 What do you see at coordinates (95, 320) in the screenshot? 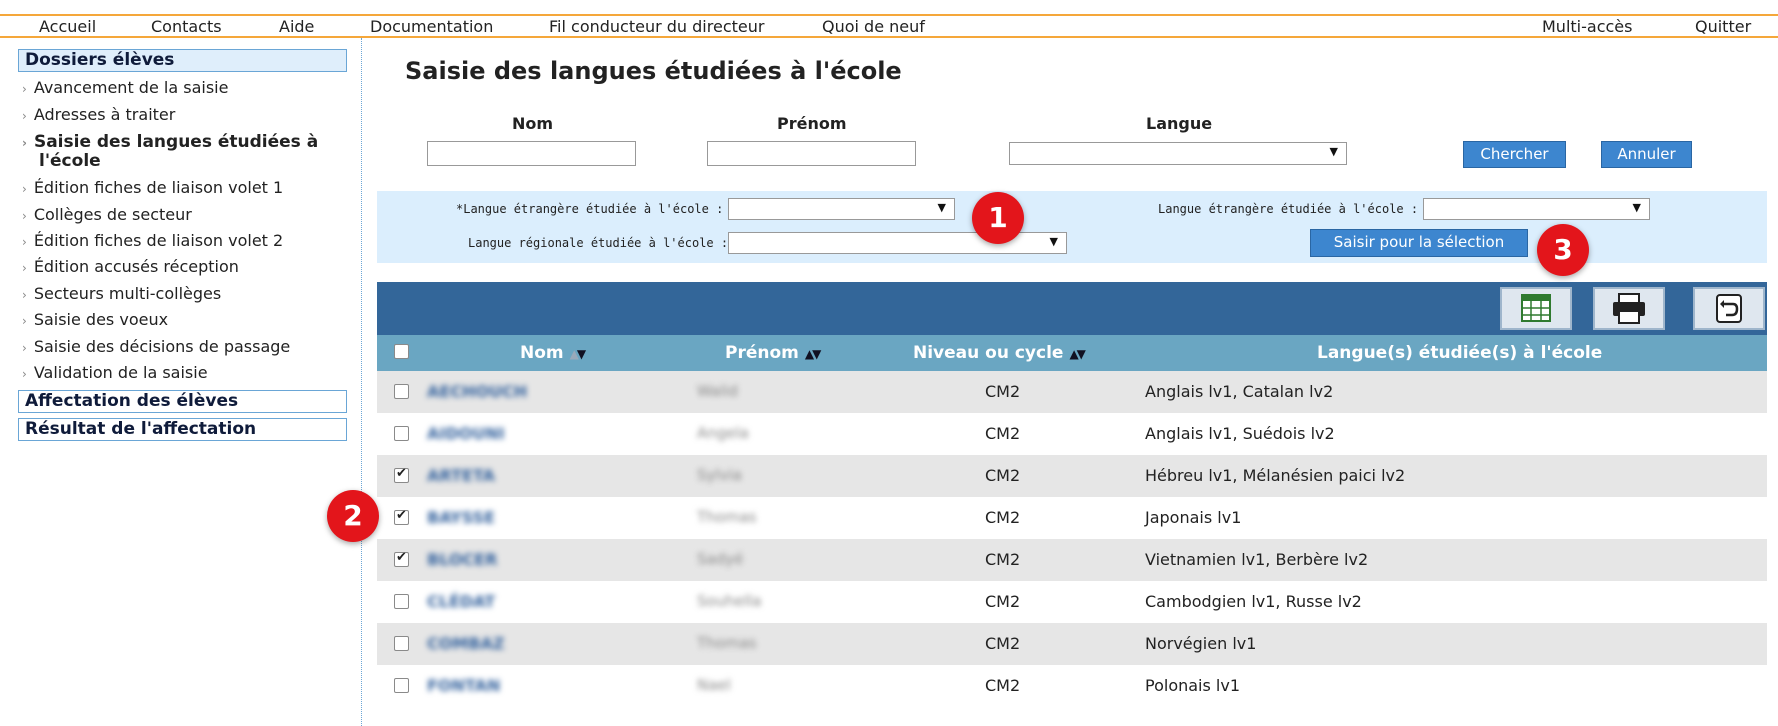
I see `sidebar-item-voeux: › Saisie des voeux` at bounding box center [95, 320].